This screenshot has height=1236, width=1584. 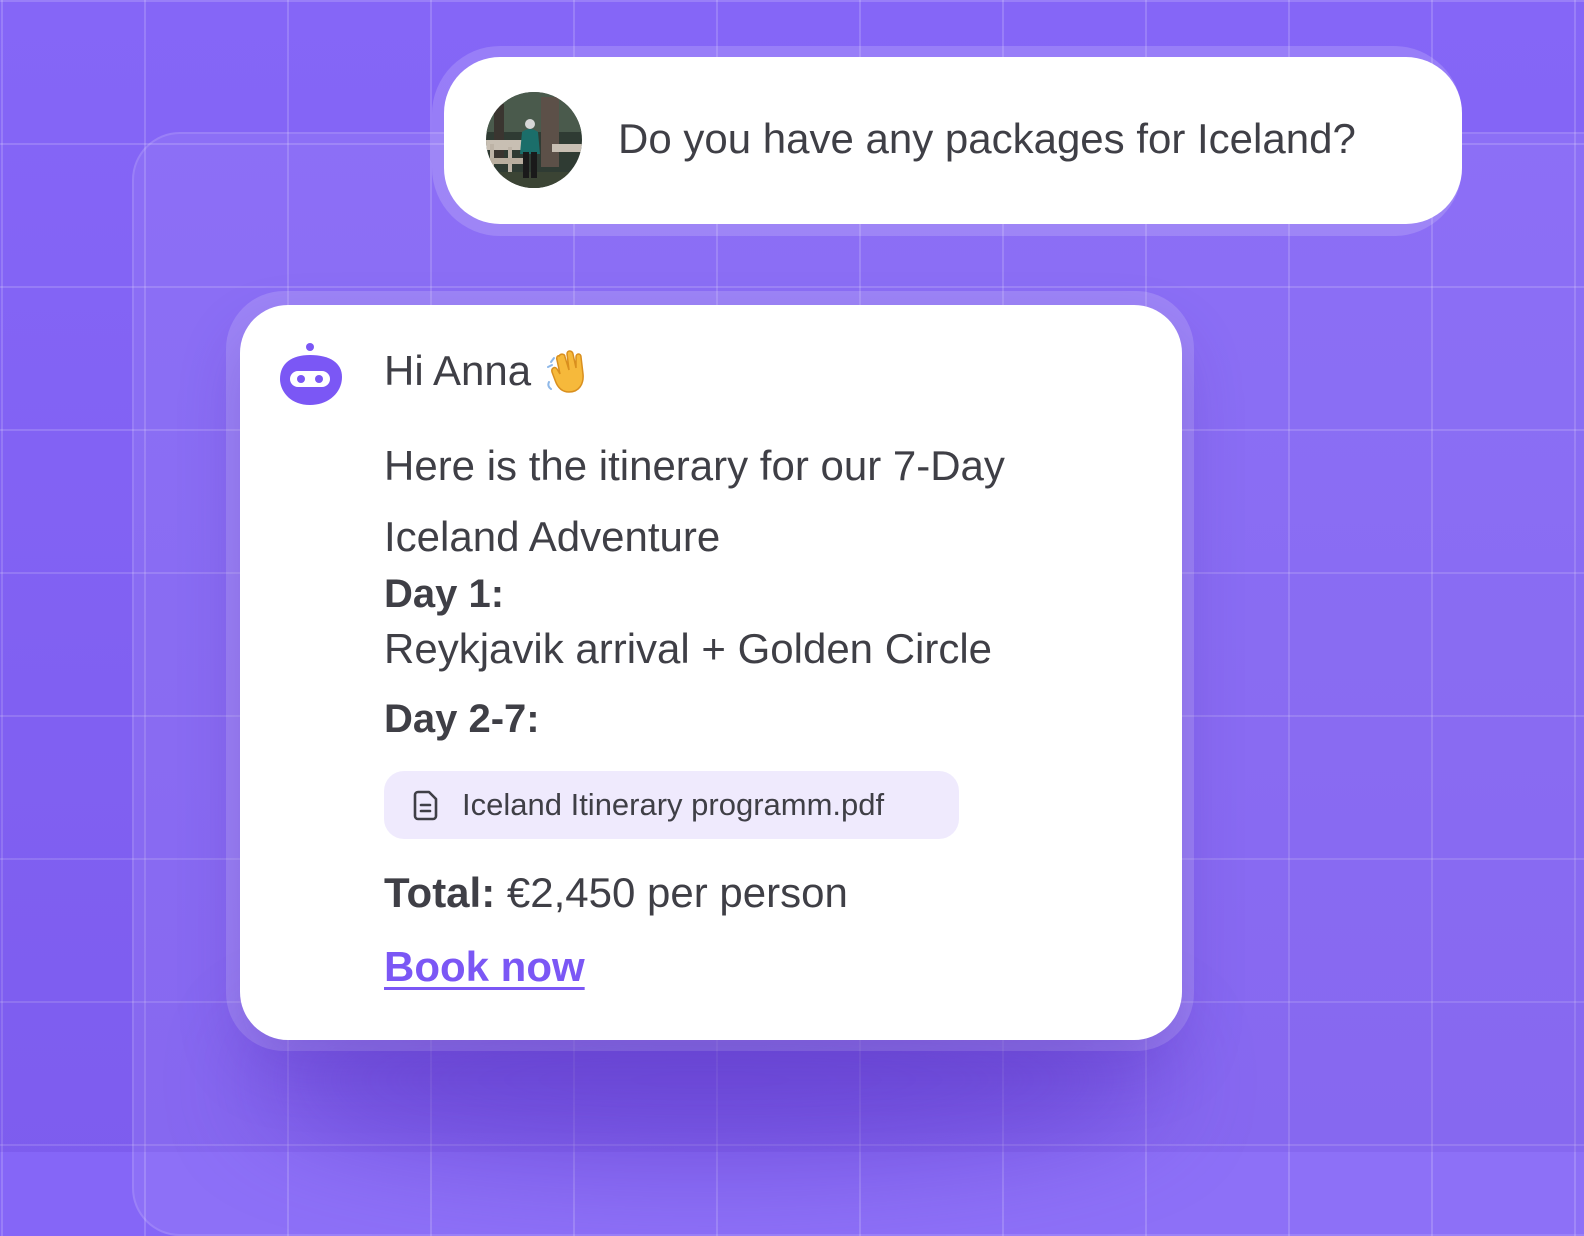 What do you see at coordinates (987, 138) in the screenshot?
I see `user-message-text: Do you have any packages for Iceland?` at bounding box center [987, 138].